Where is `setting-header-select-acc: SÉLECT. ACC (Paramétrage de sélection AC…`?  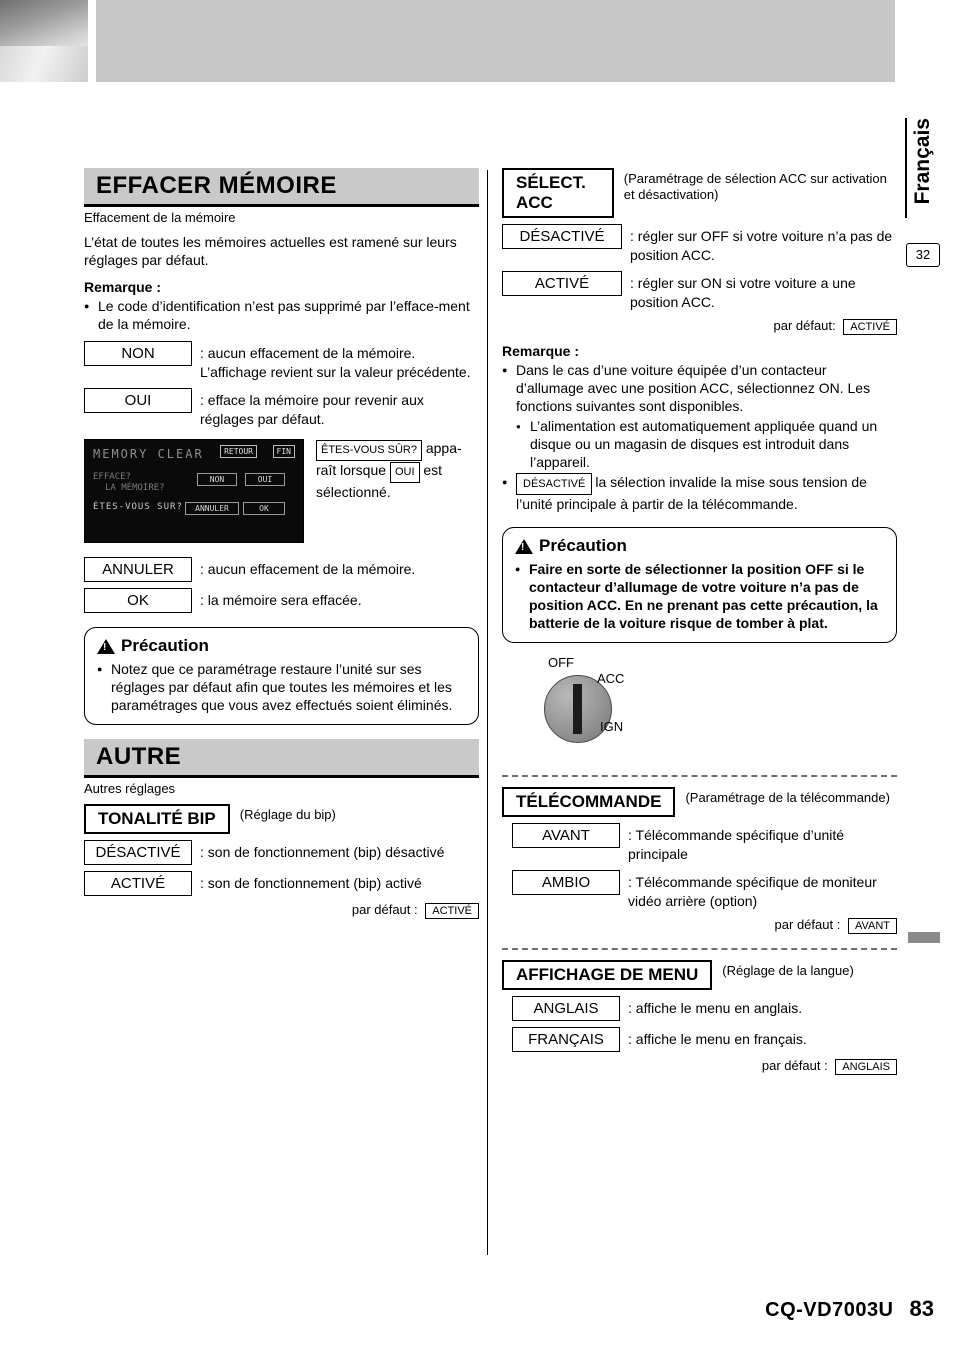 setting-header-select-acc: SÉLECT. ACC (Paramétrage de sélection AC… is located at coordinates (699, 193).